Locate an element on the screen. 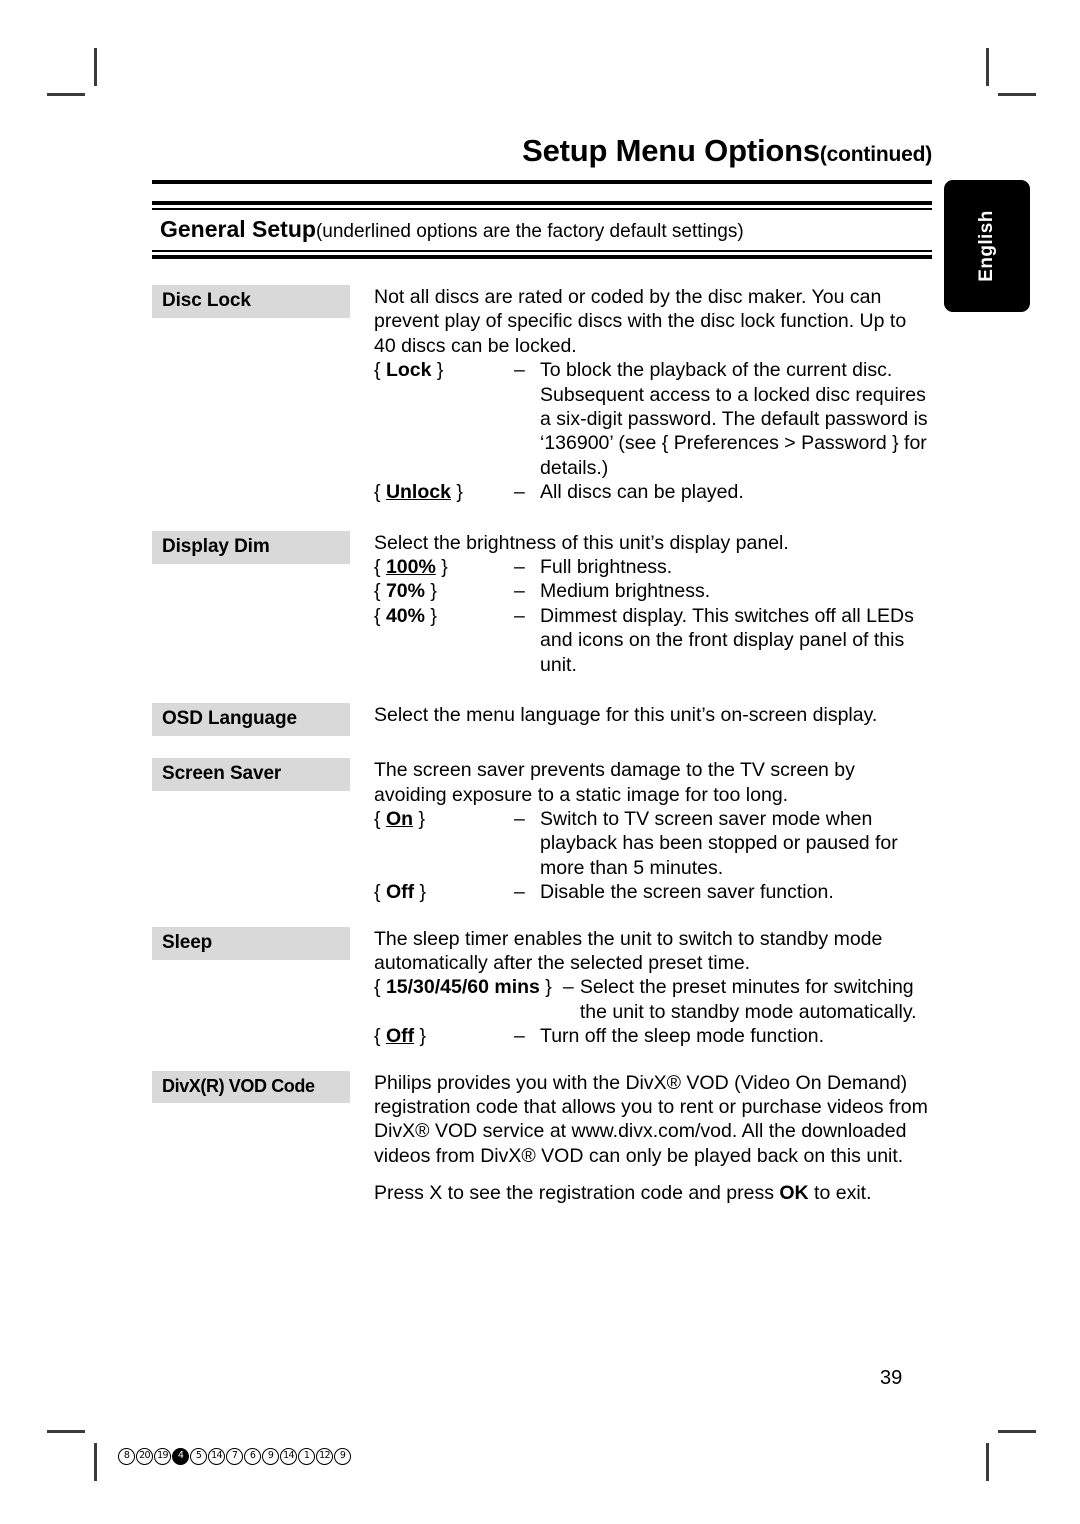  option-description: Full brightness. is located at coordinates (606, 567).